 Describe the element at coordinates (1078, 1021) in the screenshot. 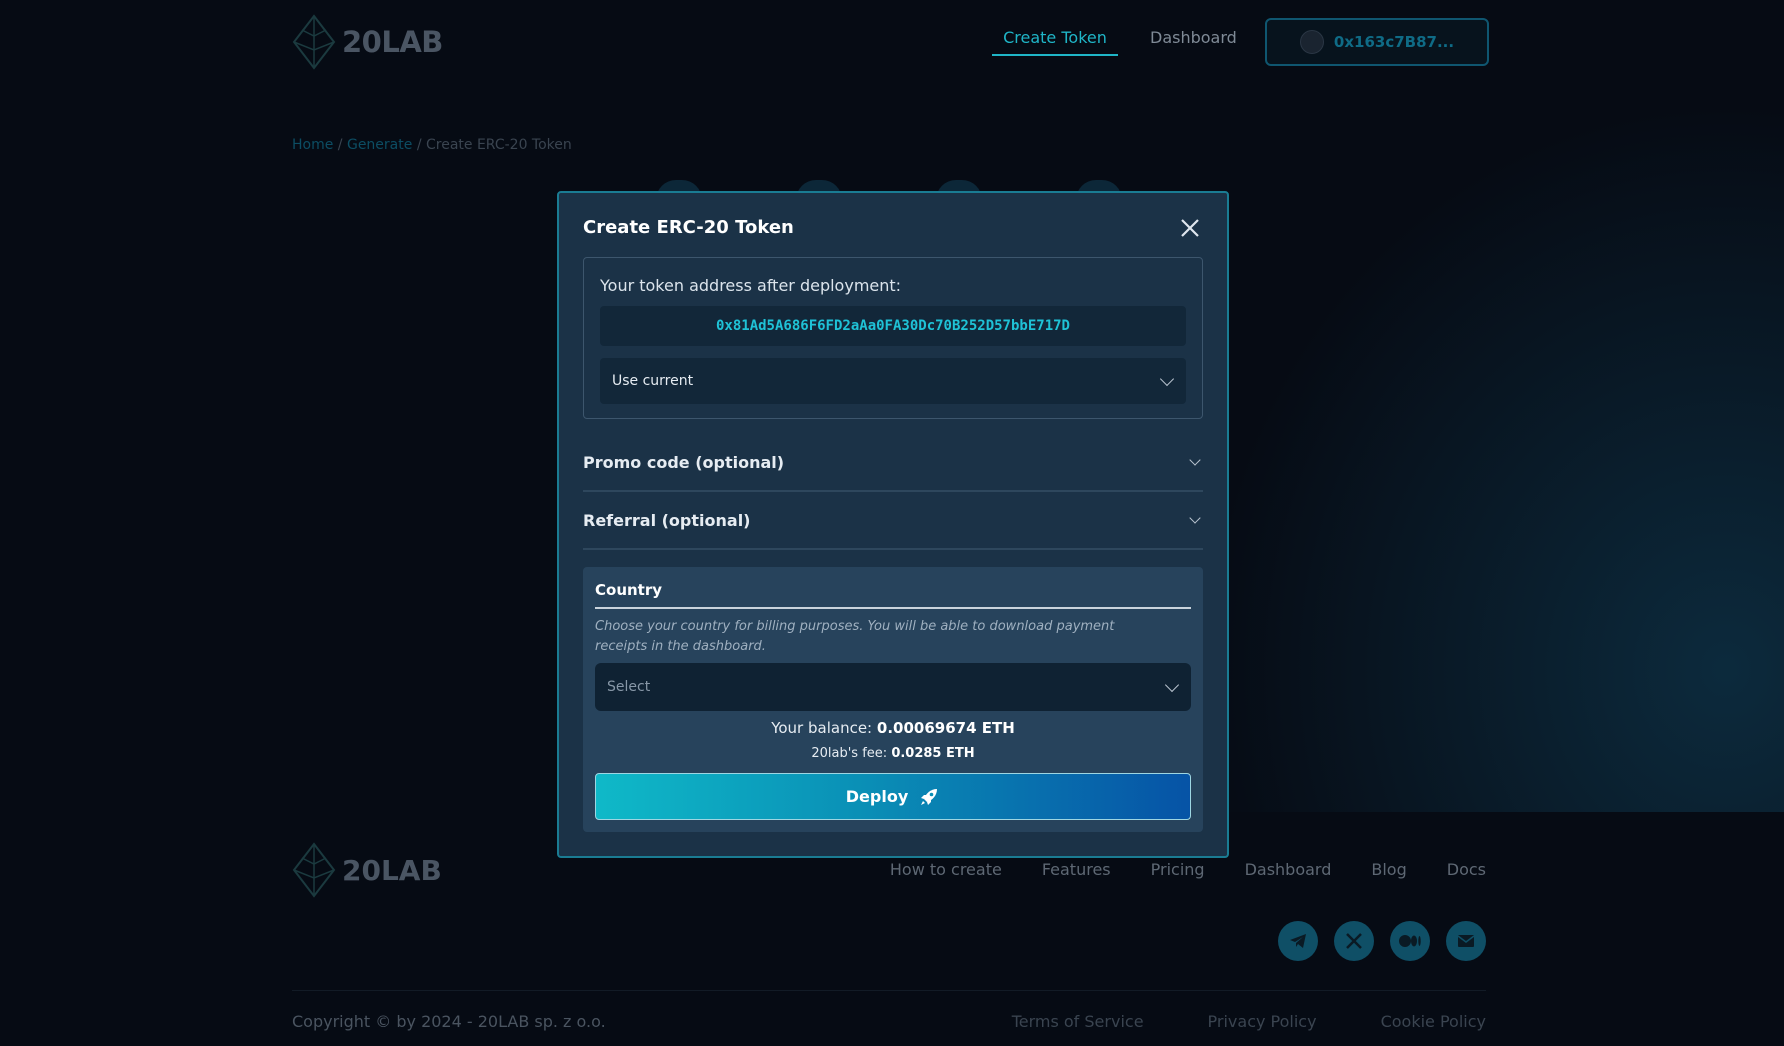

I see `legal-link-terms: Terms of Service` at that location.